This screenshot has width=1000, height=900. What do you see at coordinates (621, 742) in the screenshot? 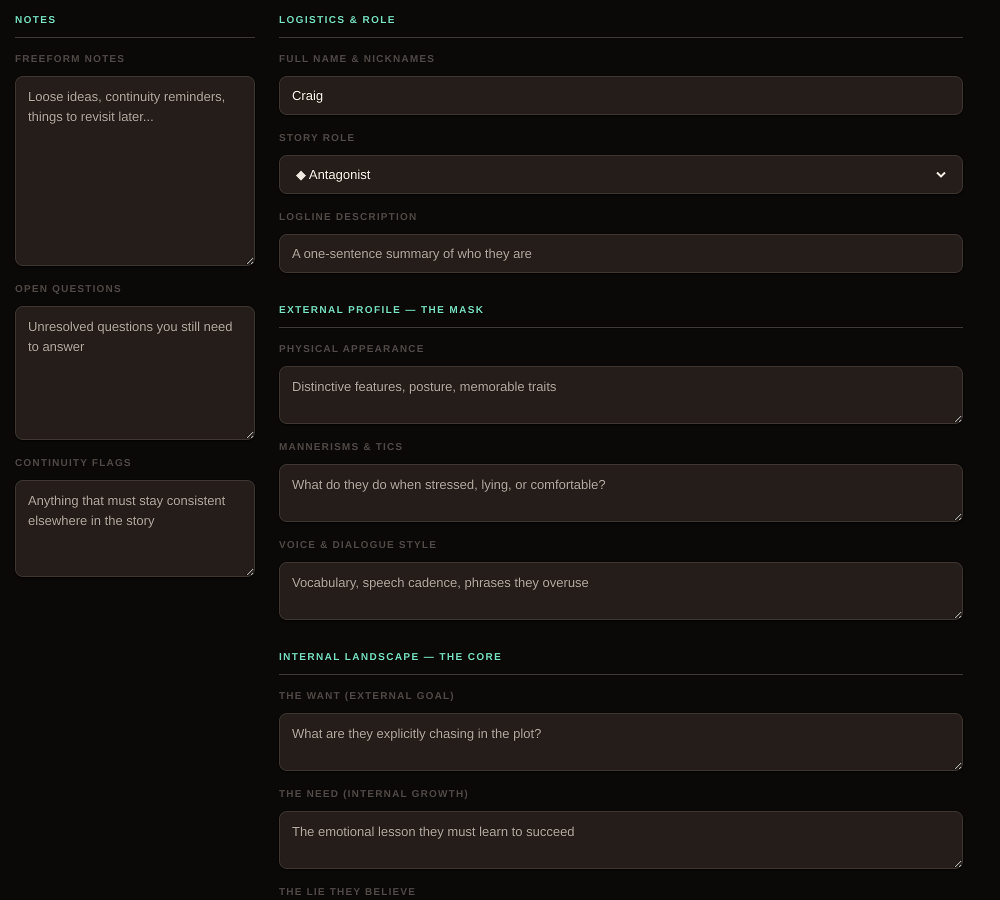
I see `text-area: What are they explicitly chasing in the plot?` at bounding box center [621, 742].